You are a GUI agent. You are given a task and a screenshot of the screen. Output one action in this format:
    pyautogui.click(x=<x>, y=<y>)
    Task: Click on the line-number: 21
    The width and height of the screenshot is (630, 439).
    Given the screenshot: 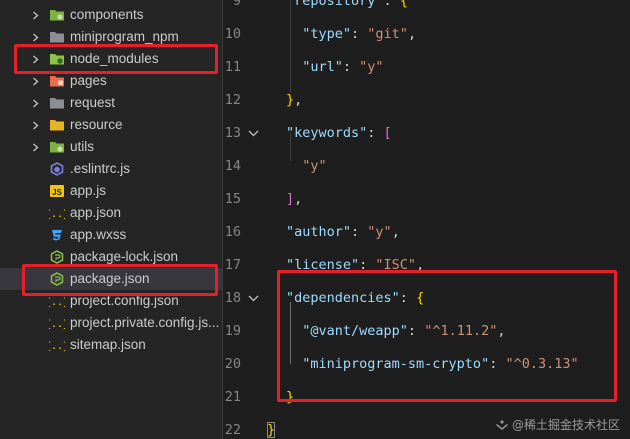 What is the action you would take?
    pyautogui.click(x=232, y=397)
    